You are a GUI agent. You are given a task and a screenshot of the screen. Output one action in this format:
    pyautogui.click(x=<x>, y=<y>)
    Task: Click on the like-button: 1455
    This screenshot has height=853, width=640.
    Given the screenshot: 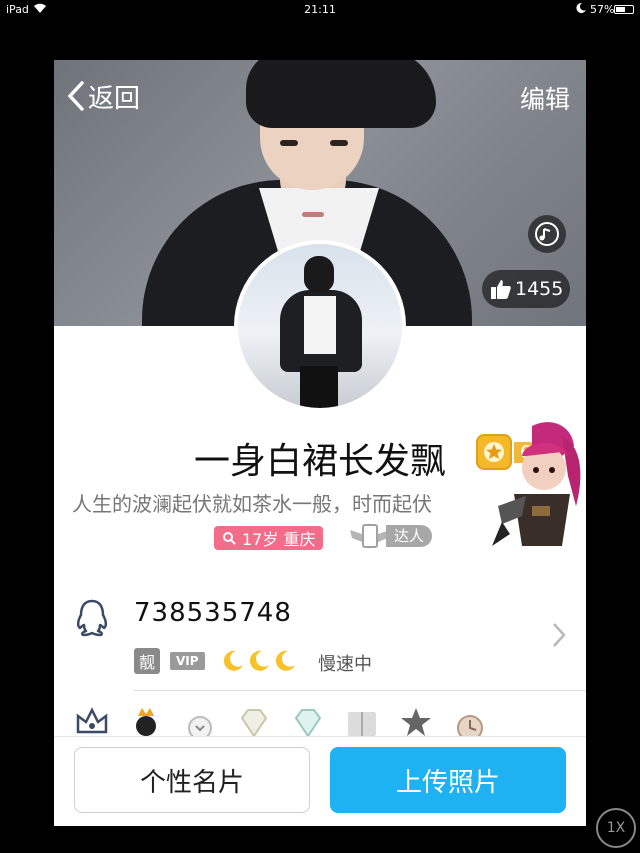 What is the action you would take?
    pyautogui.click(x=526, y=289)
    